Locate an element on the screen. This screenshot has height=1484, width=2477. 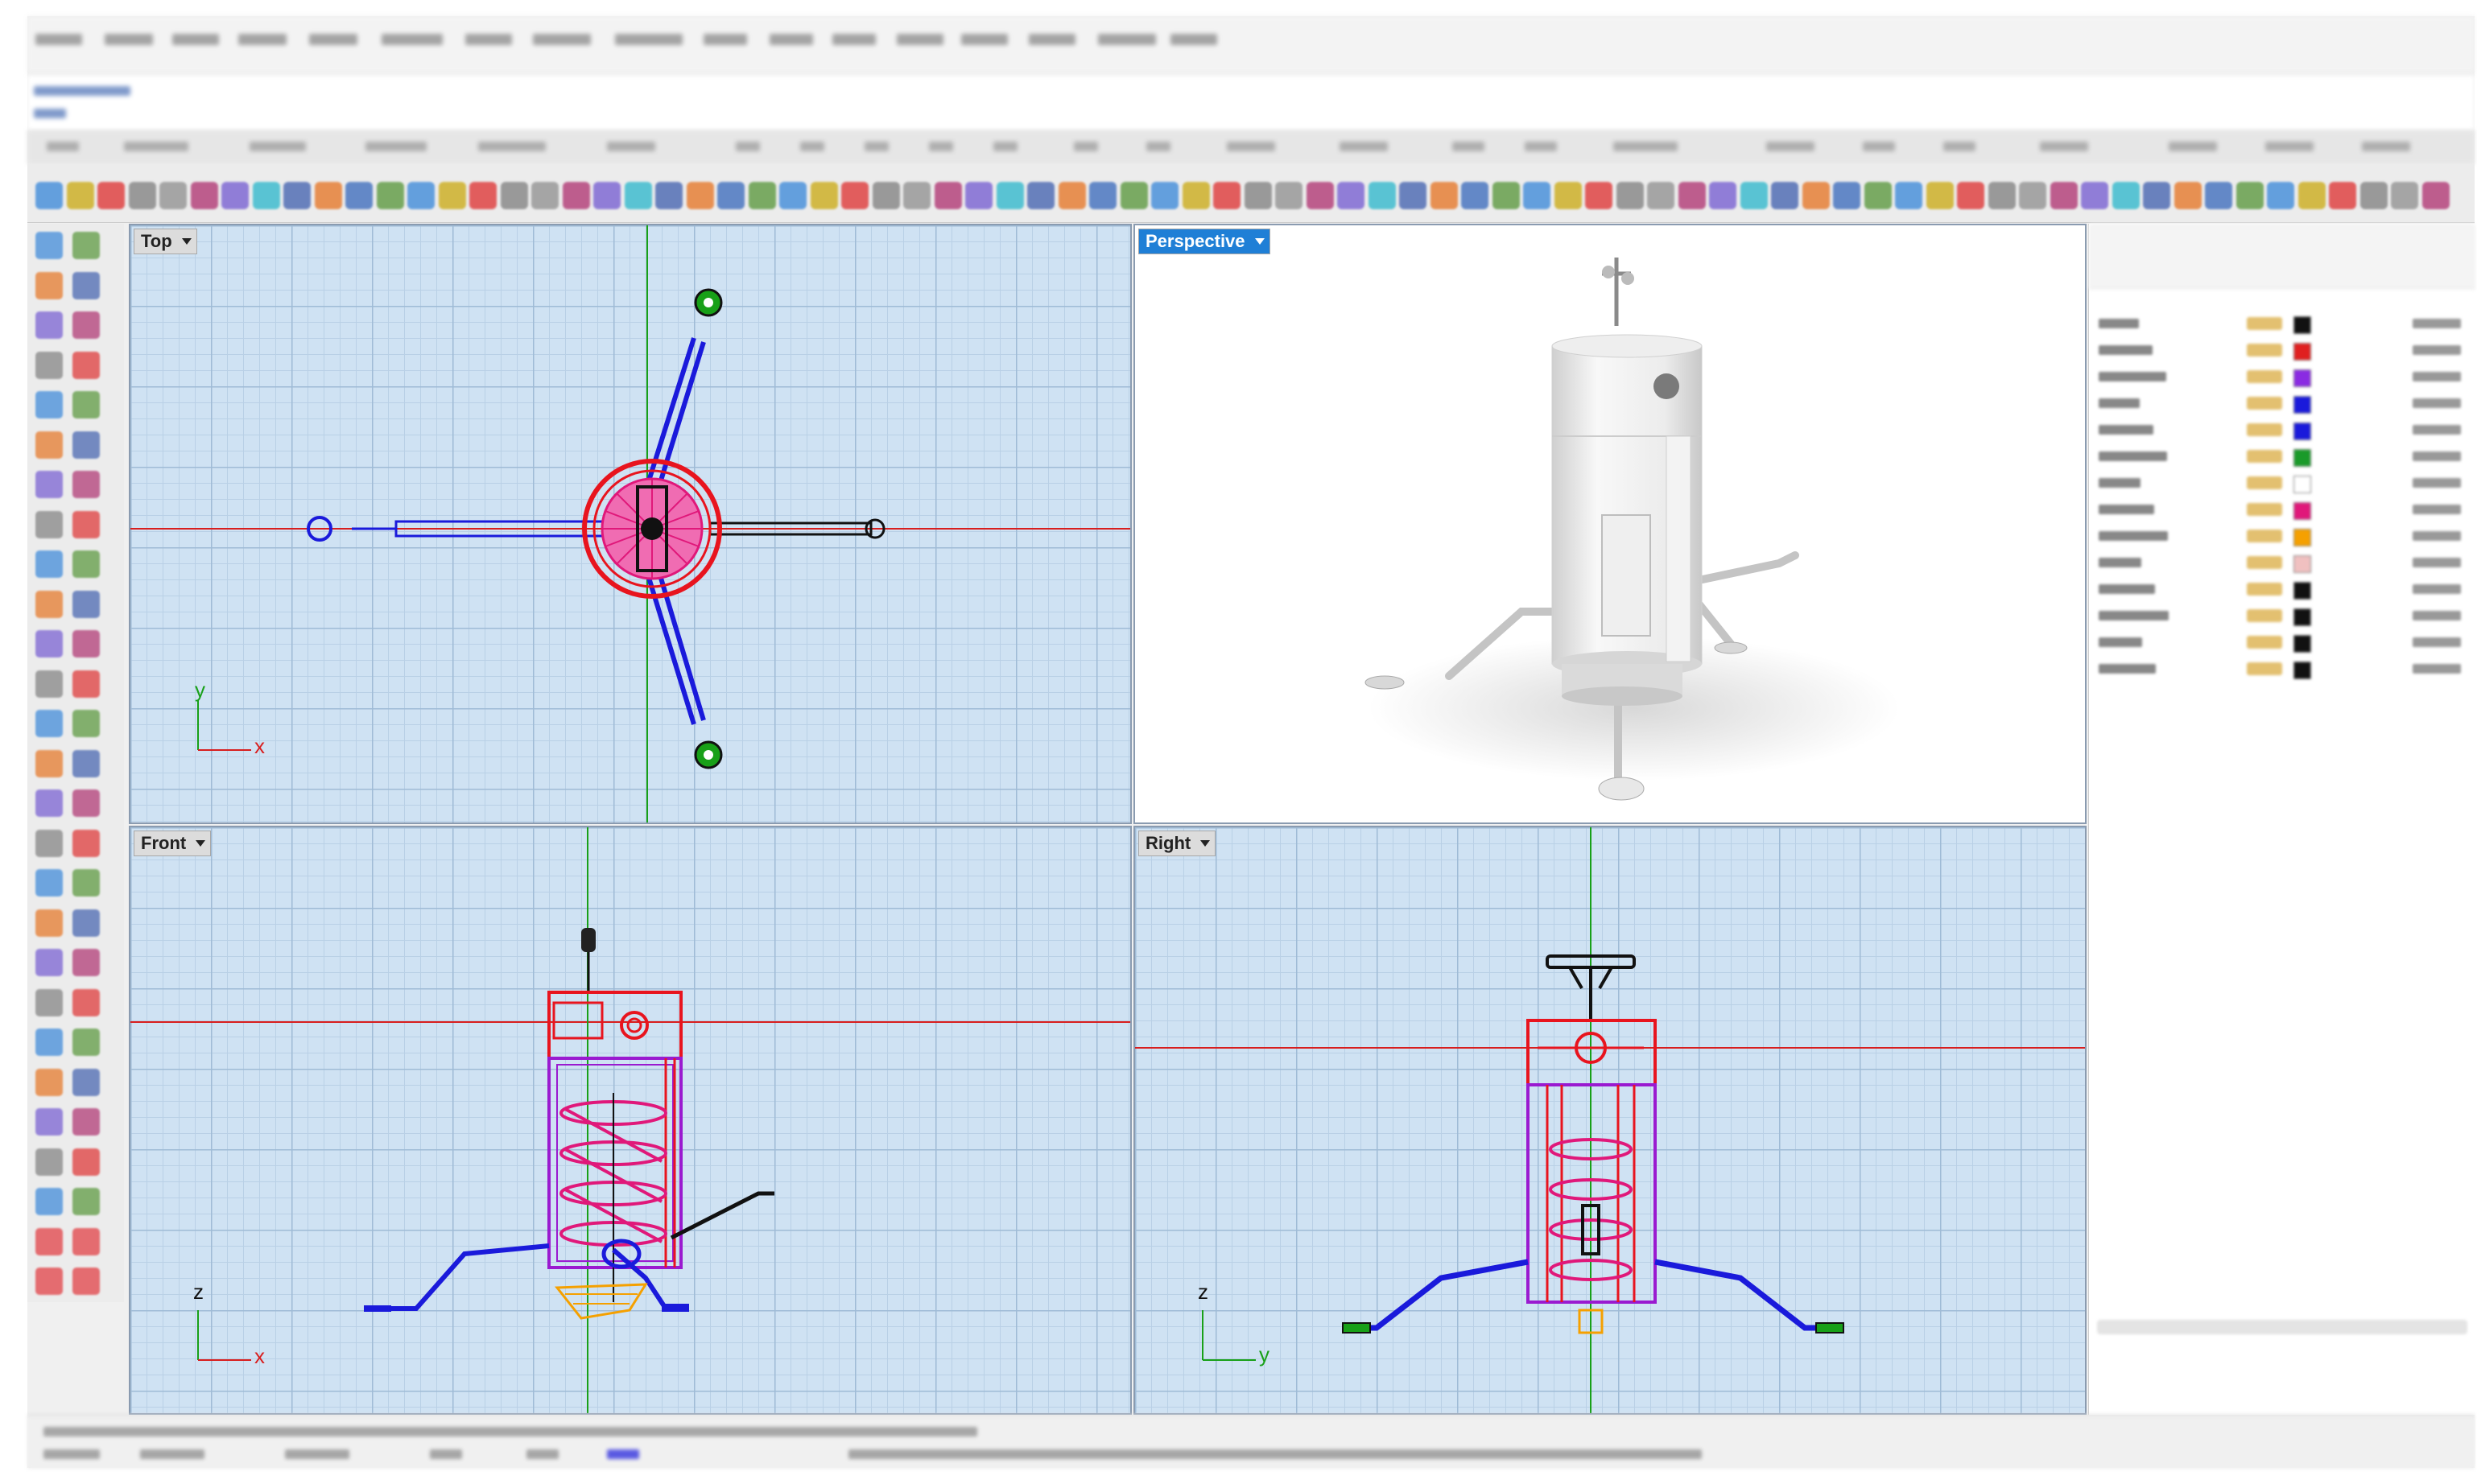
viewport-front-label: Front is located at coordinates (173, 844).